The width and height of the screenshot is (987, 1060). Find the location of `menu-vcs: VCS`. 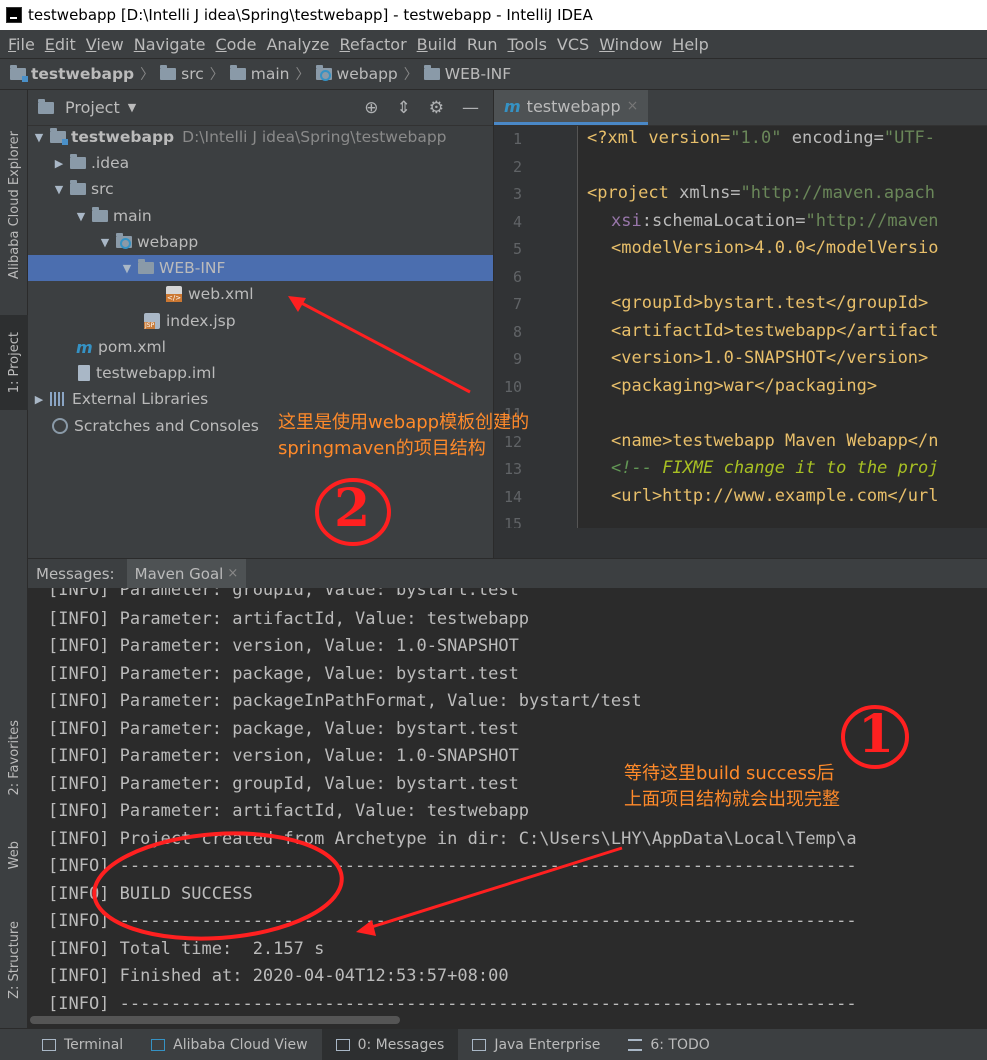

menu-vcs: VCS is located at coordinates (573, 44).